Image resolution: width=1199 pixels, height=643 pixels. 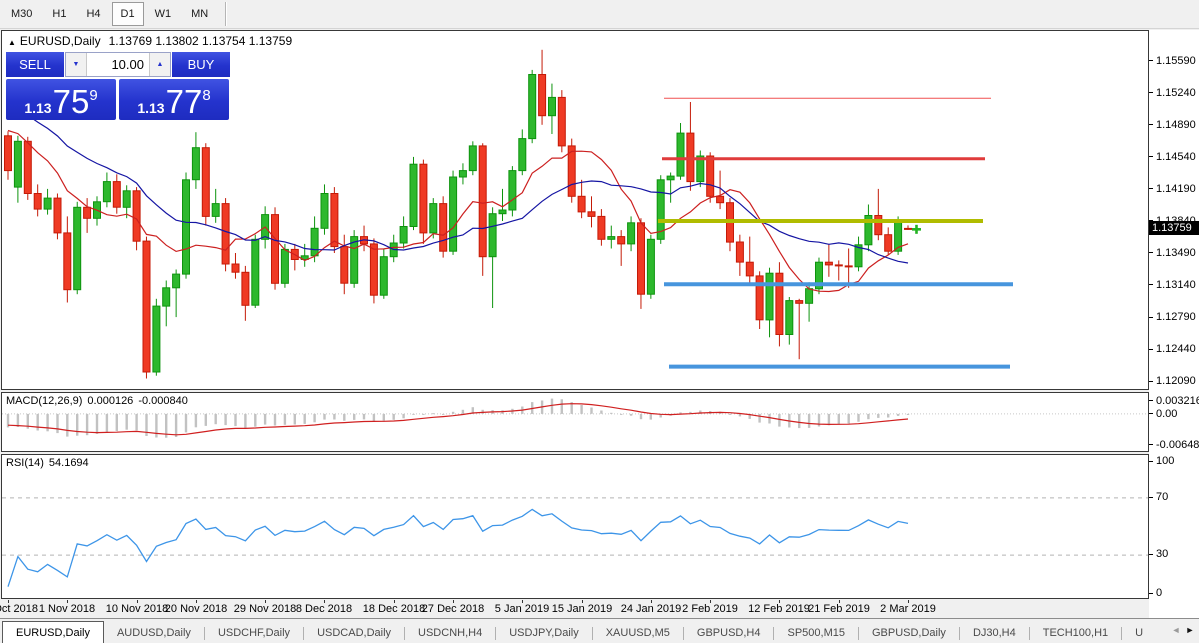 What do you see at coordinates (710, 609) in the screenshot?
I see `time-axis-label: 2 Feb 2019` at bounding box center [710, 609].